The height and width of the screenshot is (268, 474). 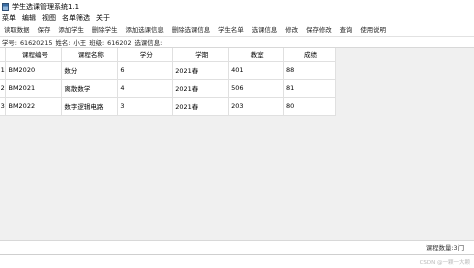 What do you see at coordinates (373, 29) in the screenshot?
I see `help-button: 使用说明` at bounding box center [373, 29].